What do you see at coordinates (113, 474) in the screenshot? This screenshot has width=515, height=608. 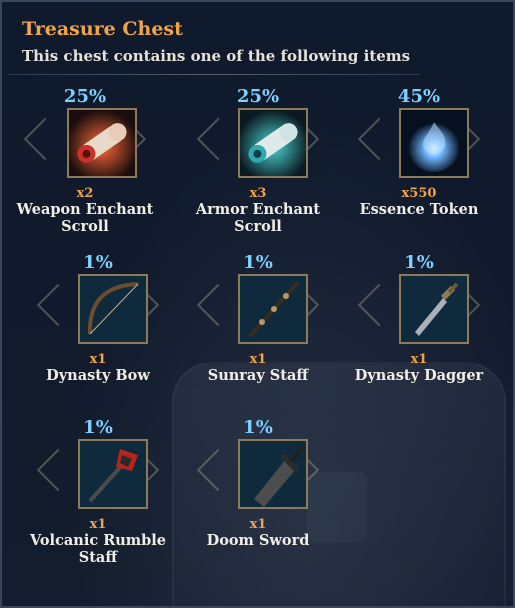 I see `volcanic-staff-icon` at bounding box center [113, 474].